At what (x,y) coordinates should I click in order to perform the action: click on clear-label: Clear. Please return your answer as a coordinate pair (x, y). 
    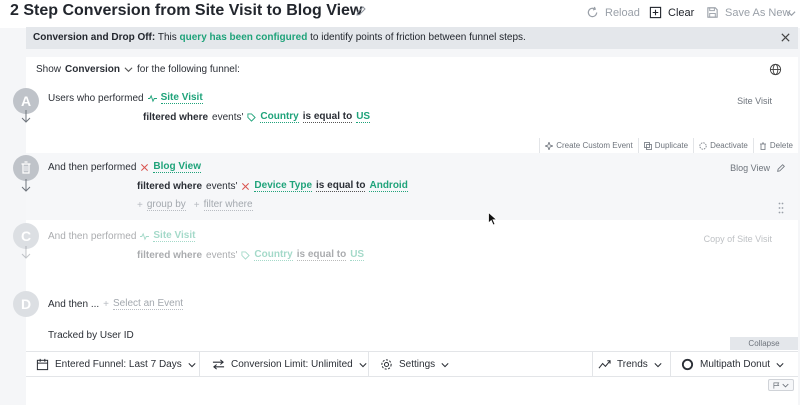
    Looking at the image, I should click on (681, 12).